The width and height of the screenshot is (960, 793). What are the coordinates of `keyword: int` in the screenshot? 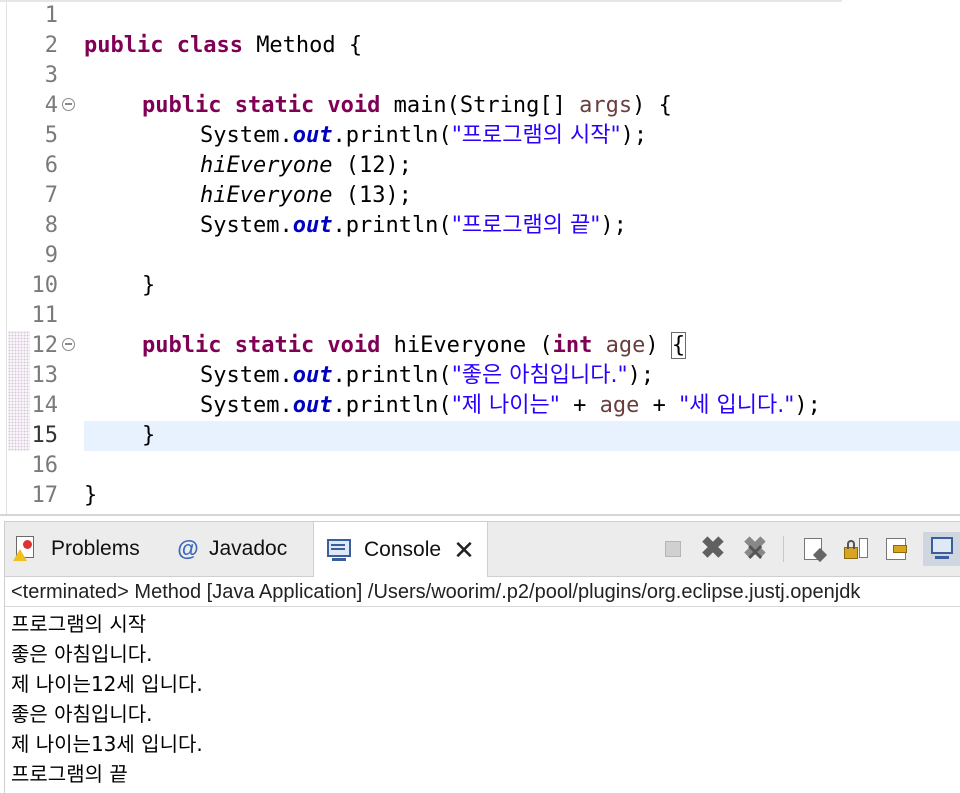 It's located at (579, 345).